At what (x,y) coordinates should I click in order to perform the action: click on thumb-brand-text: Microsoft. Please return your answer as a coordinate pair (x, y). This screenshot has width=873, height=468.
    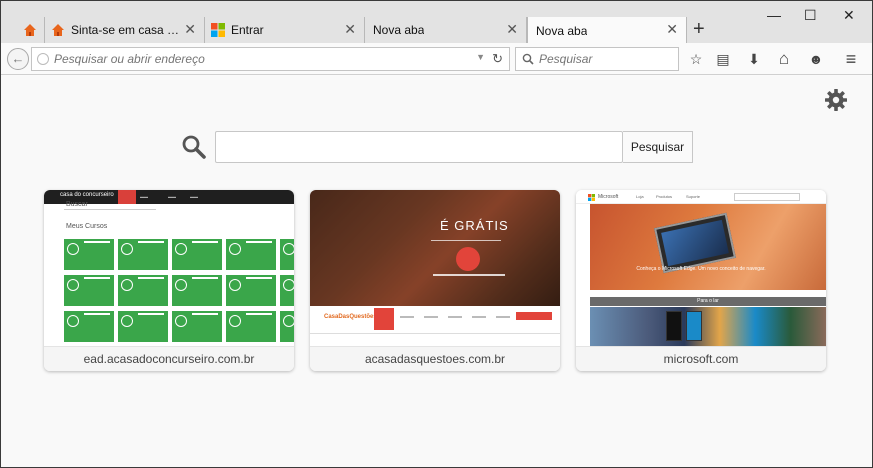
    Looking at the image, I should click on (608, 197).